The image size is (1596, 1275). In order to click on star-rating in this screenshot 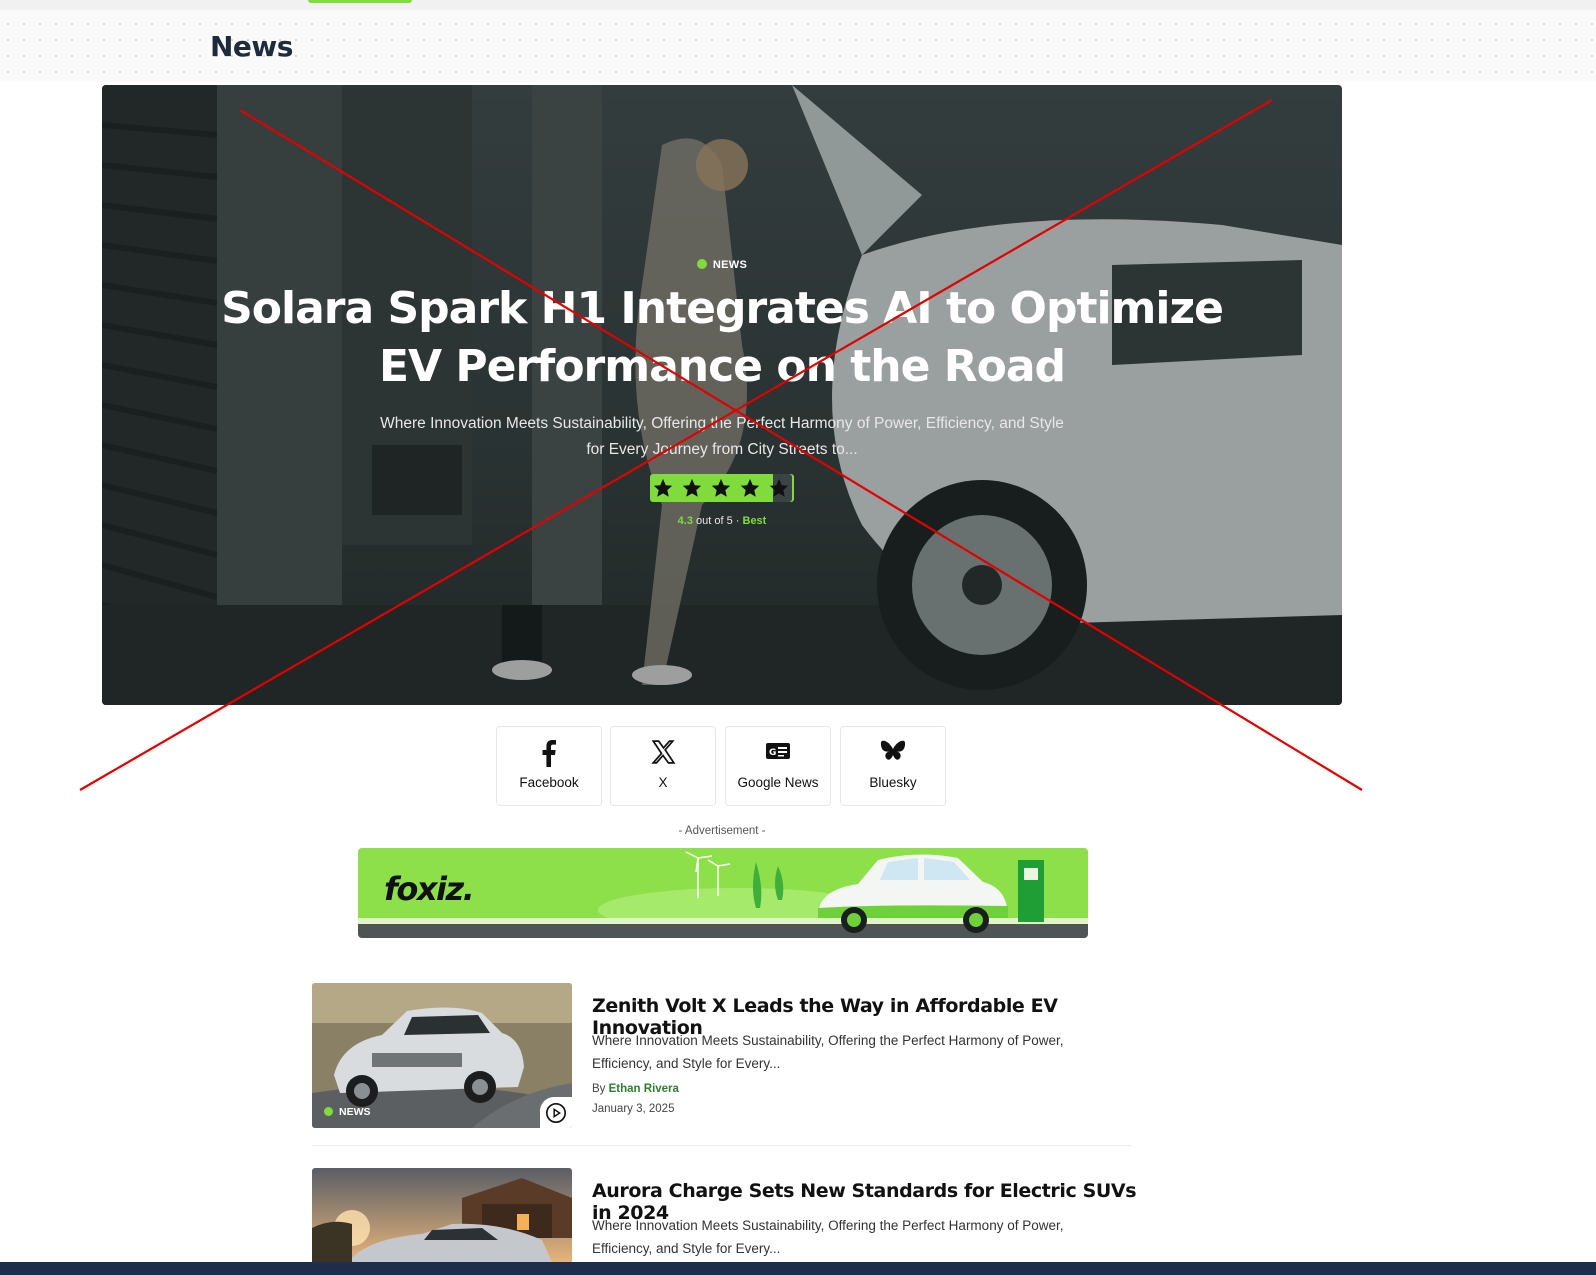, I will do `click(722, 488)`.